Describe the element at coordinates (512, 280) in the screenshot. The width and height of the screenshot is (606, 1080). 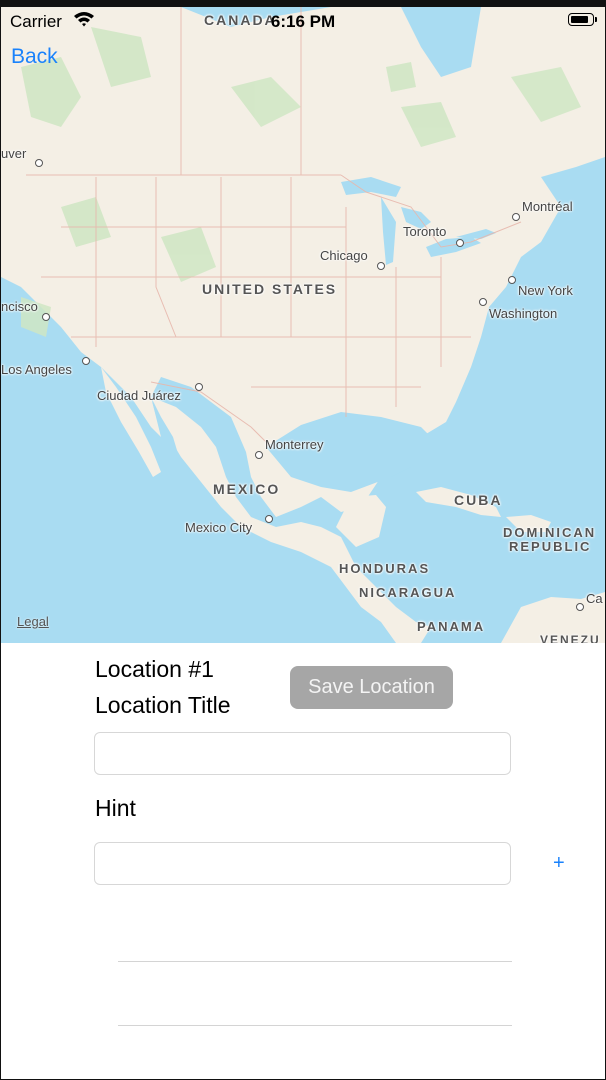
I see `new-york-dot` at that location.